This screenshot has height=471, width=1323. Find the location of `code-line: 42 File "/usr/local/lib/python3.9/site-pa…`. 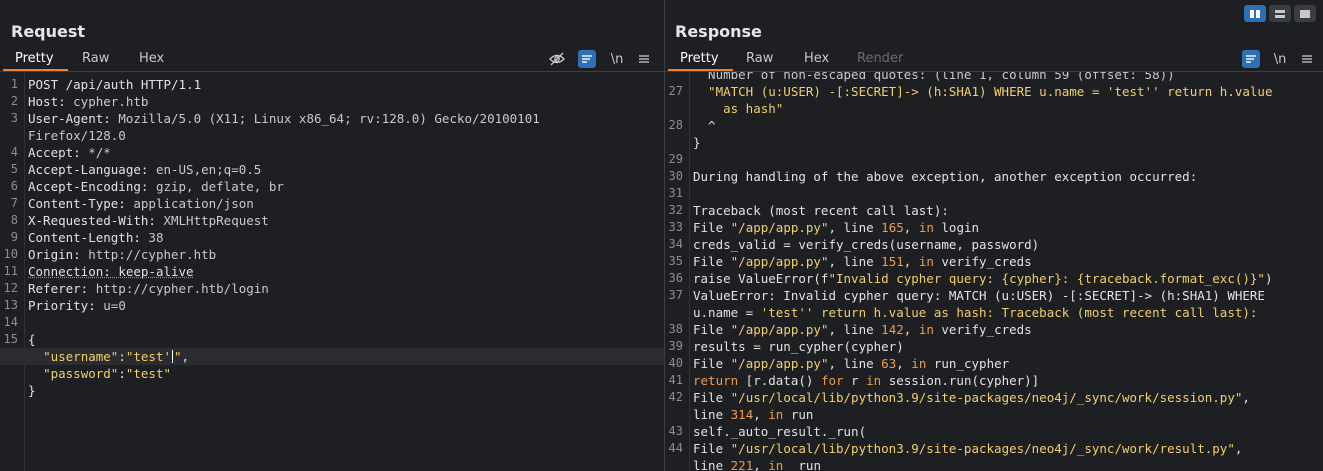

code-line: 42 File "/usr/local/lib/python3.9/site-pa… is located at coordinates (994, 397).